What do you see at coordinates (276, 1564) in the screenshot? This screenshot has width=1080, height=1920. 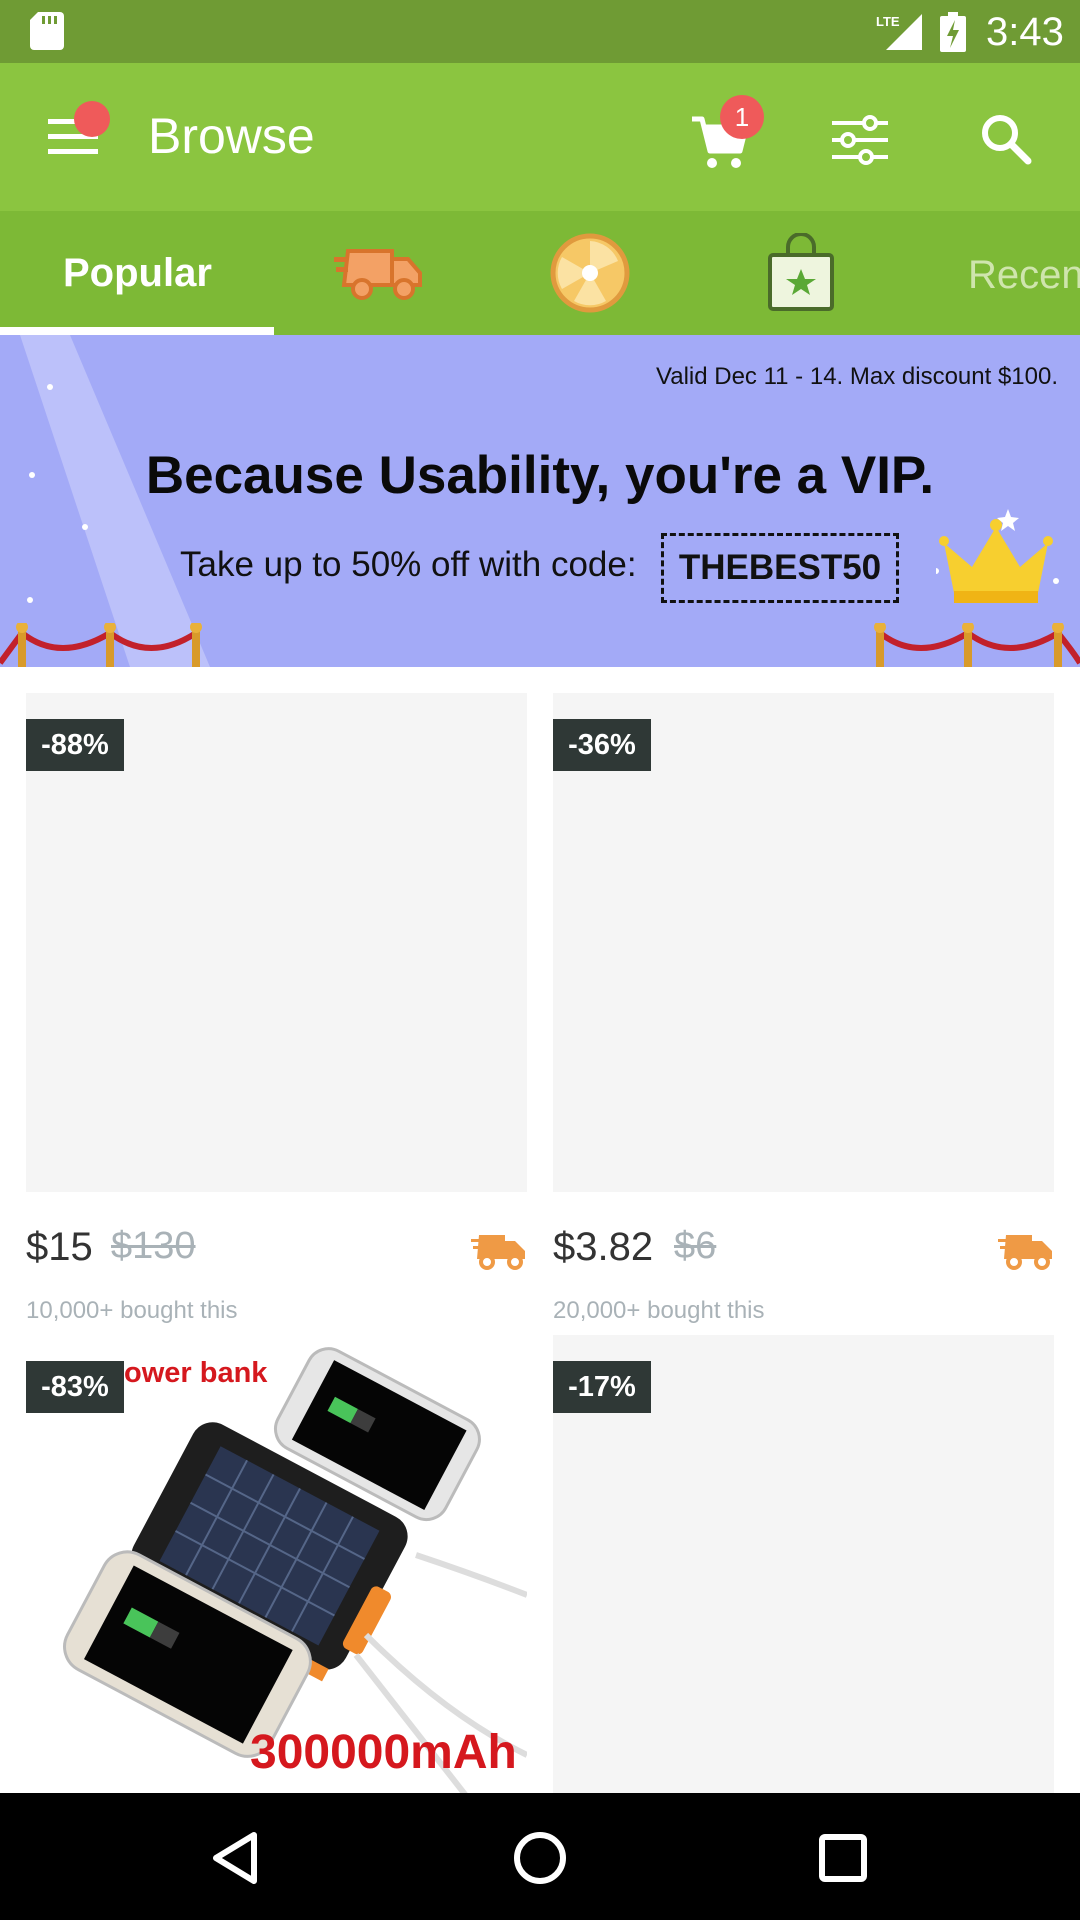 I see `product-card: ower bank 300000mAh -83%` at bounding box center [276, 1564].